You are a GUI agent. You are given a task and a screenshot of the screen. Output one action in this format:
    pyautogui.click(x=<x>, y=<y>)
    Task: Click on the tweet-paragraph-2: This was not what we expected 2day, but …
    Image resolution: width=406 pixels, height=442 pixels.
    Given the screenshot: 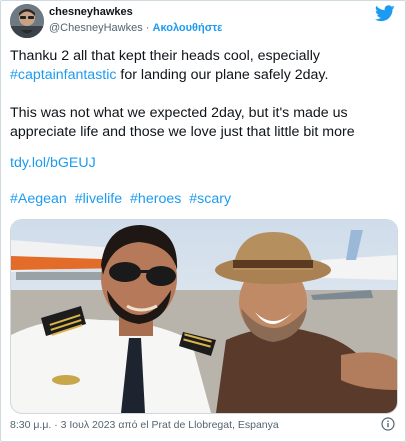 What is the action you would take?
    pyautogui.click(x=182, y=122)
    